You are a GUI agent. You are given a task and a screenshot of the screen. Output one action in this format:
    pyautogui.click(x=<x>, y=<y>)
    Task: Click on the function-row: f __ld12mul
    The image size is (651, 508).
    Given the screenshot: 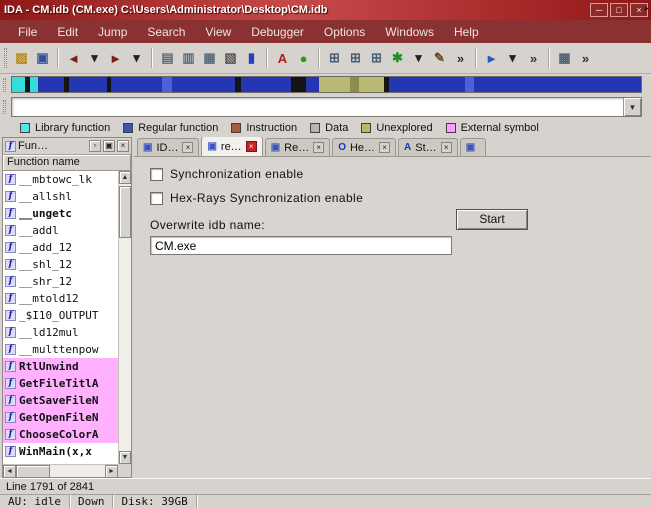 What is the action you would take?
    pyautogui.click(x=60, y=332)
    